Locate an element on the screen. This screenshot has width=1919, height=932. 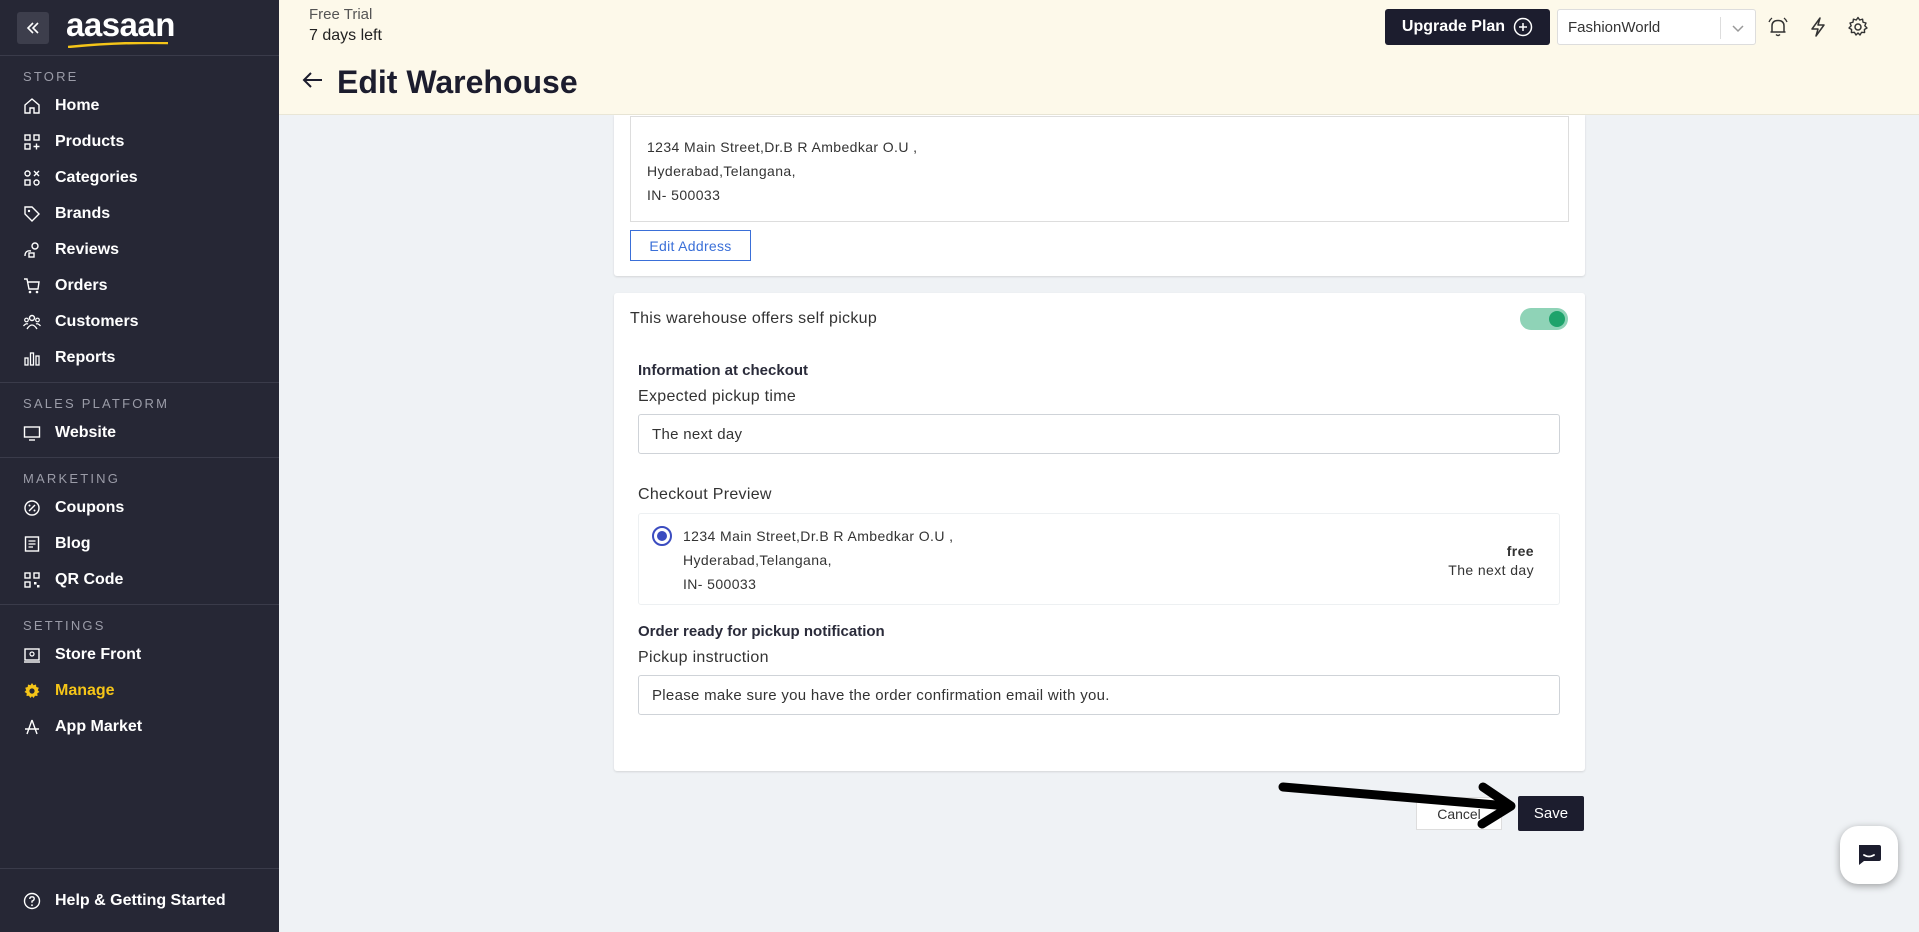
radio-dot is located at coordinates (662, 536).